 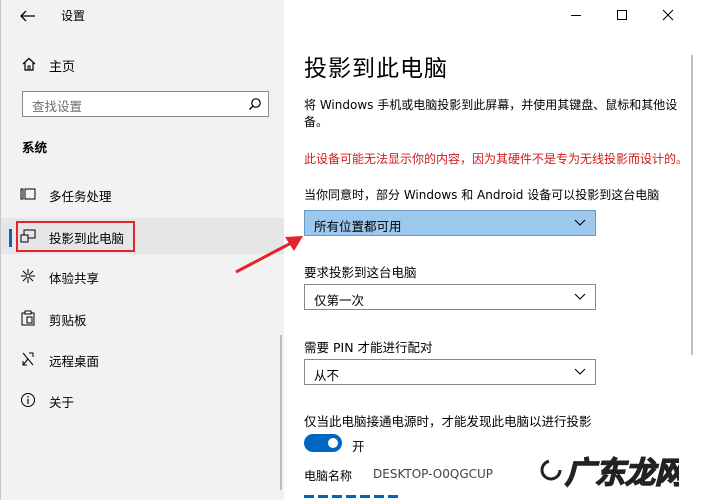 I want to click on watermark-text: 广东龙网, so click(x=622, y=473).